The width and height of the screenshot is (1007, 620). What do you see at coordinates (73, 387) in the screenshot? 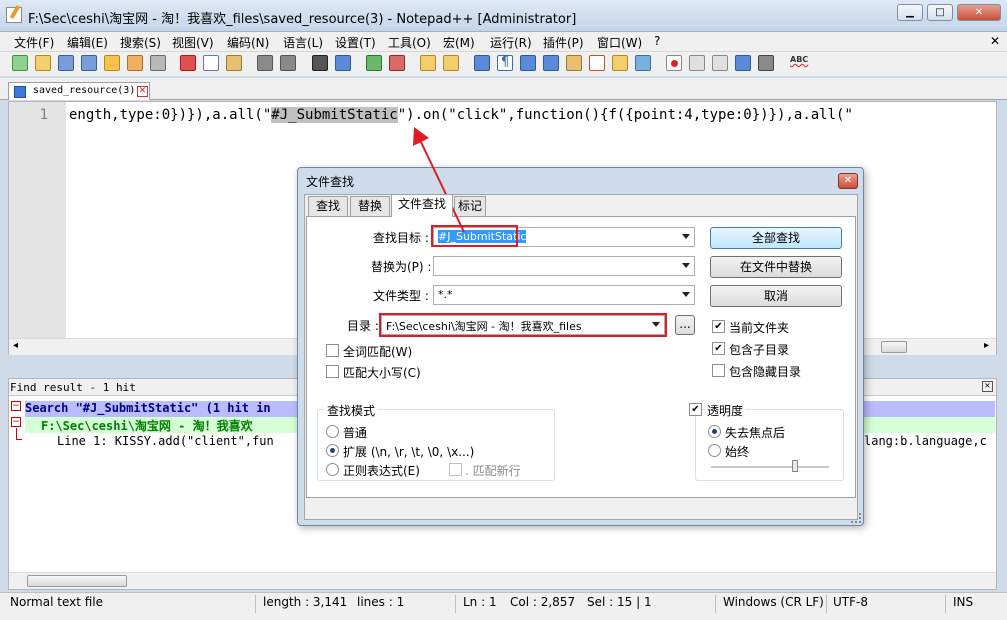
I see `find-results-title: Find result - 1 hit` at bounding box center [73, 387].